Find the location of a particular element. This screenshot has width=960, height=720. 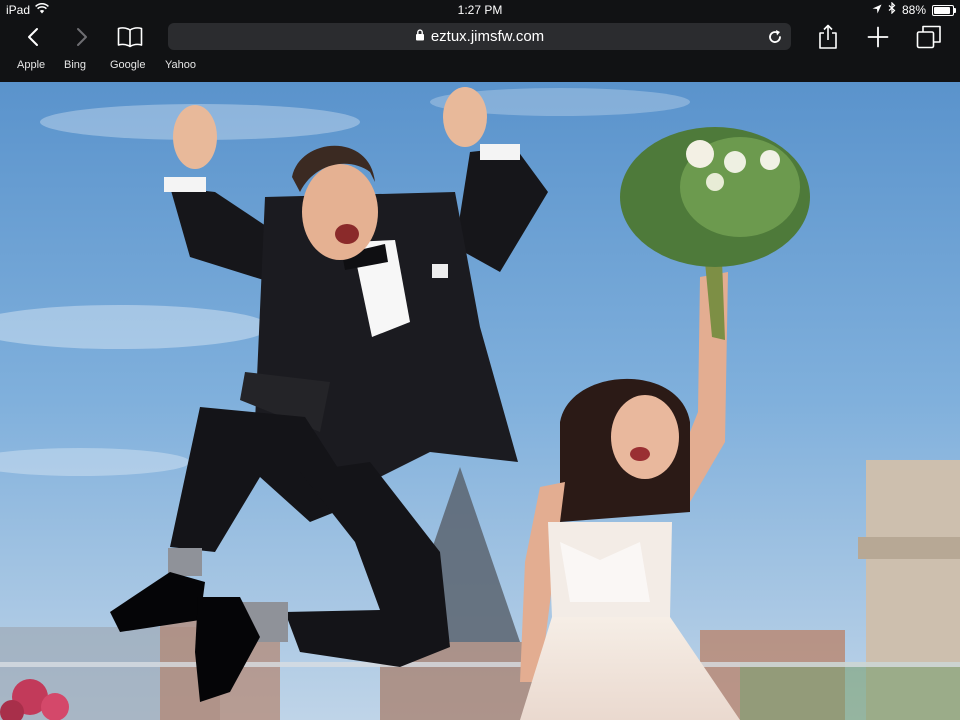

new-tab-plus-icon is located at coordinates (878, 37).